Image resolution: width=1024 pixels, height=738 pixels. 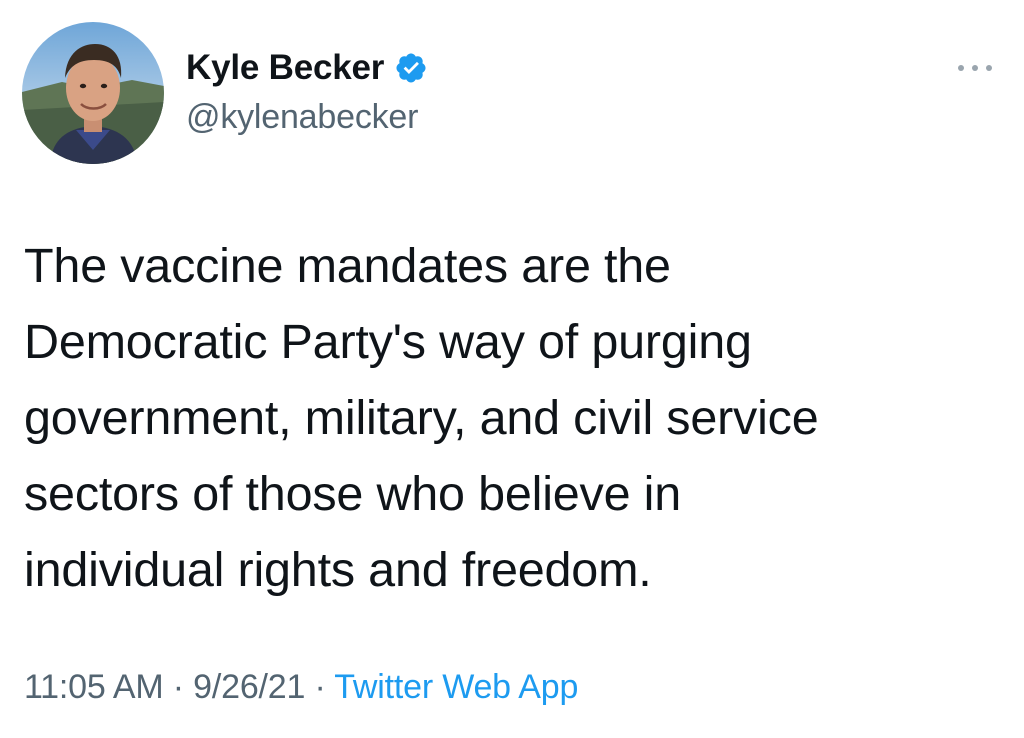 I want to click on tweet-text-line: government, military, and civil service, so click(x=421, y=418).